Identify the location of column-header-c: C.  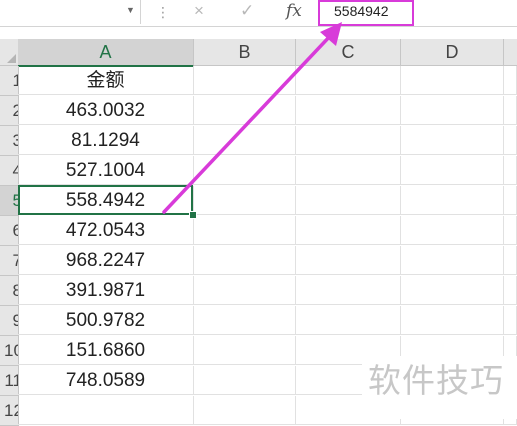
(348, 52).